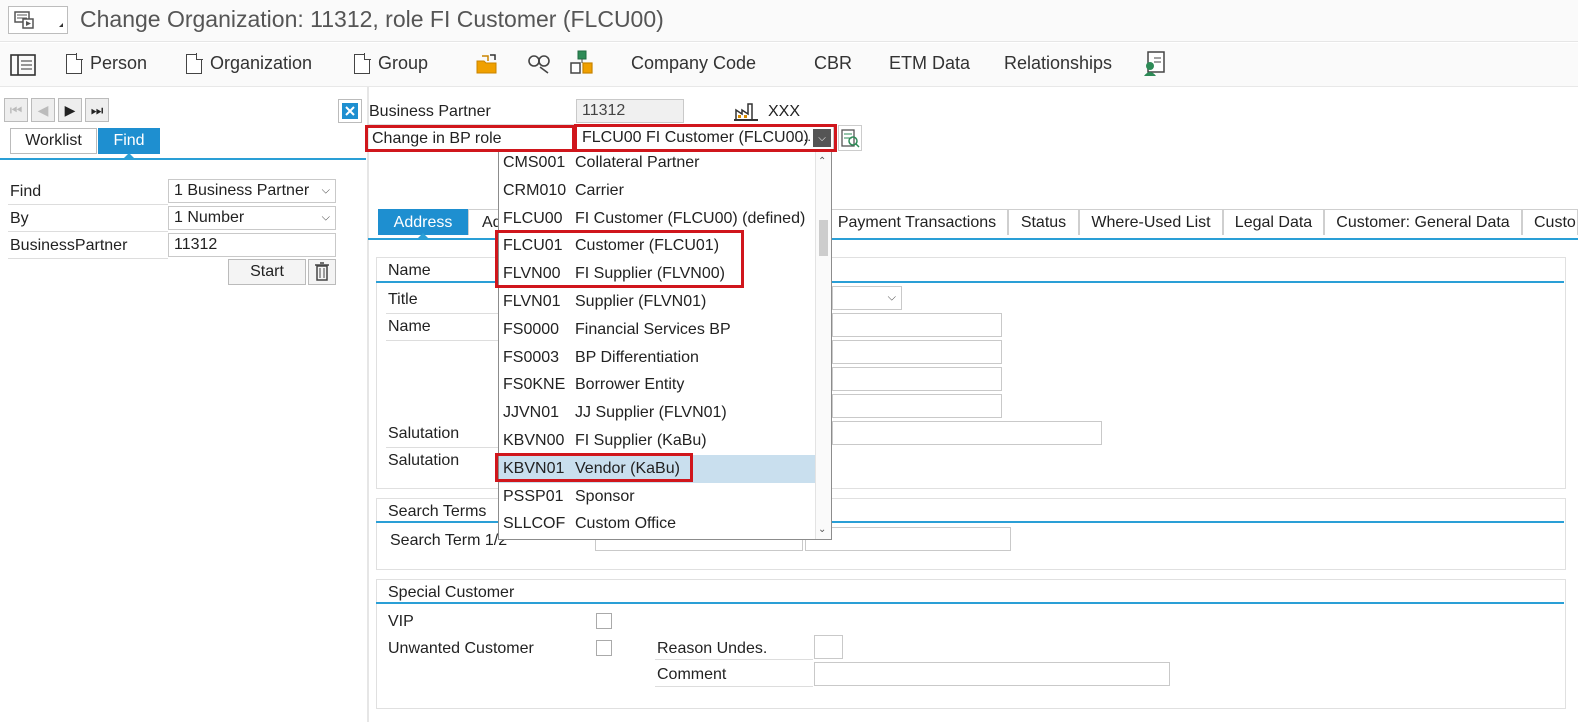  I want to click on dropdown-item: FS0000 Financial Services BP, so click(657, 330).